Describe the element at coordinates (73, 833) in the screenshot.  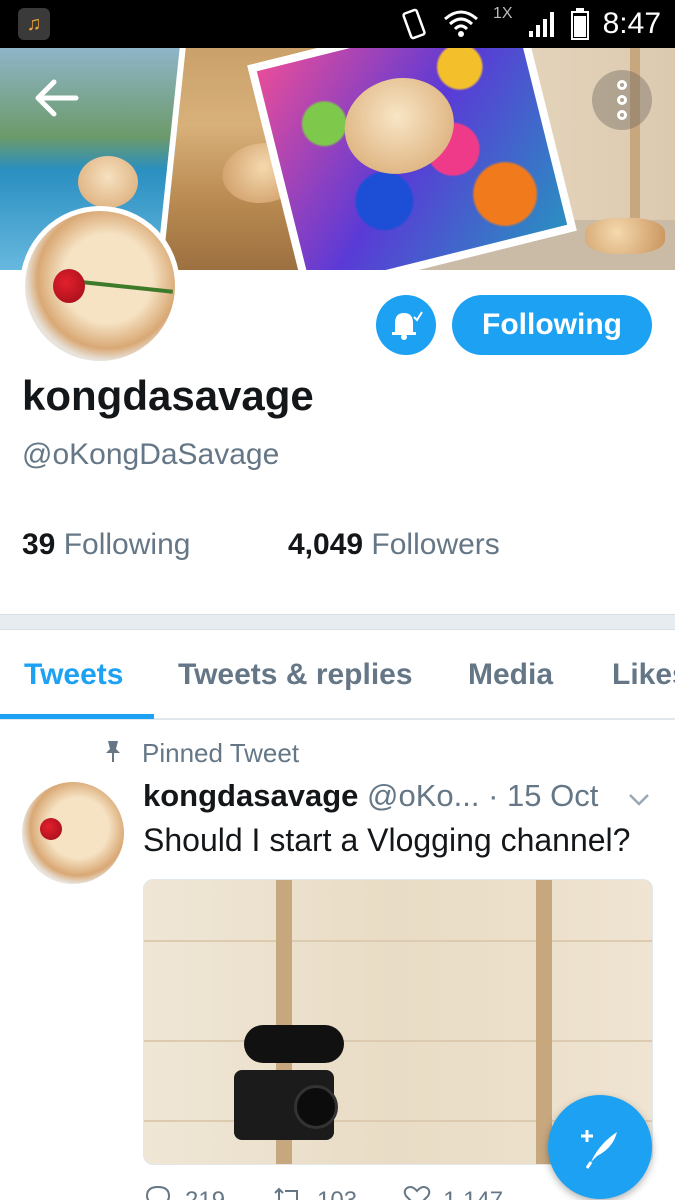
I see `tweet-avatar` at that location.